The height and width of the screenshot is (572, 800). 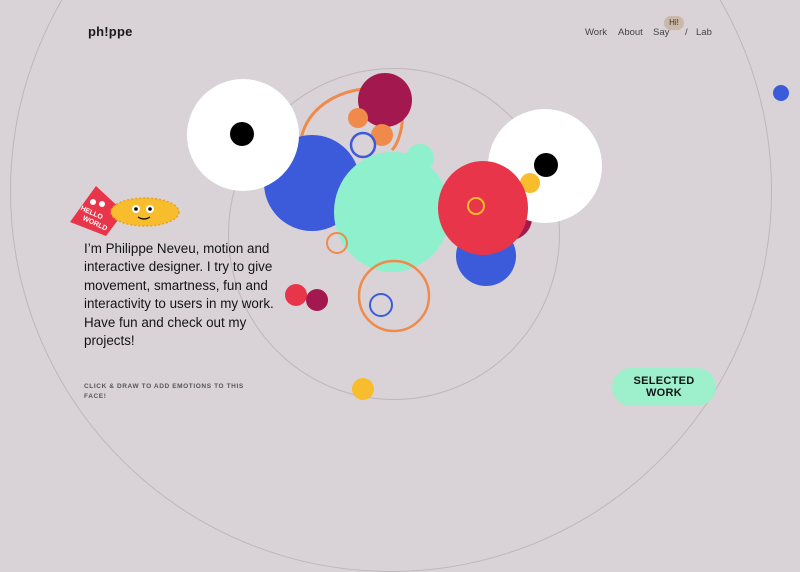 I want to click on face-blob-mint-center, so click(x=392, y=212).